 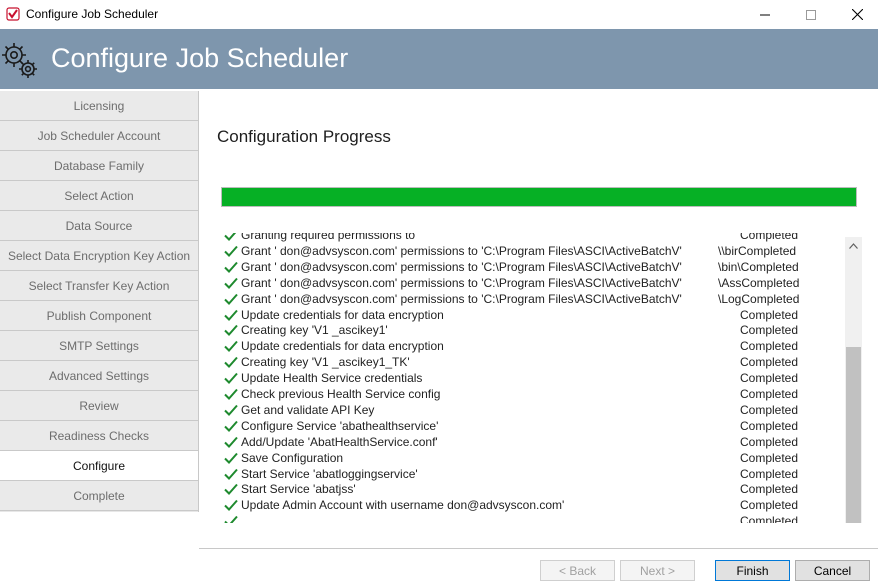 I want to click on log-path-status: \\birCompleted, so click(x=757, y=250).